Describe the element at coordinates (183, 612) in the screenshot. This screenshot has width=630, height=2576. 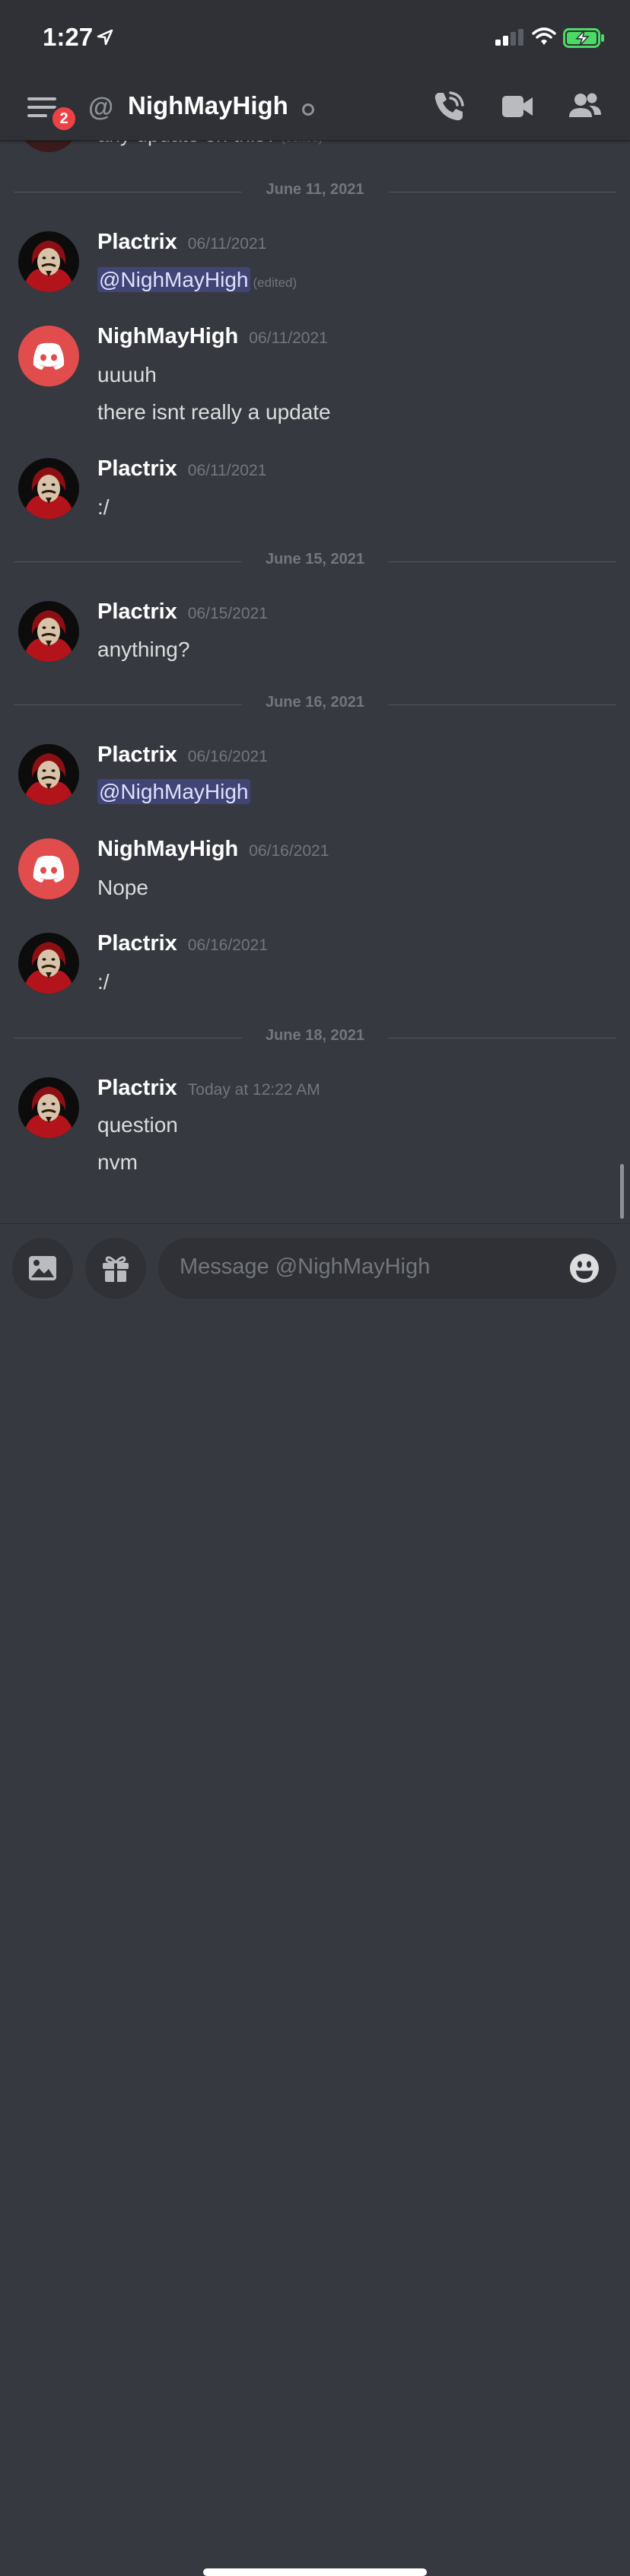
I see `message-header: Plactrix 06/15/2021` at that location.